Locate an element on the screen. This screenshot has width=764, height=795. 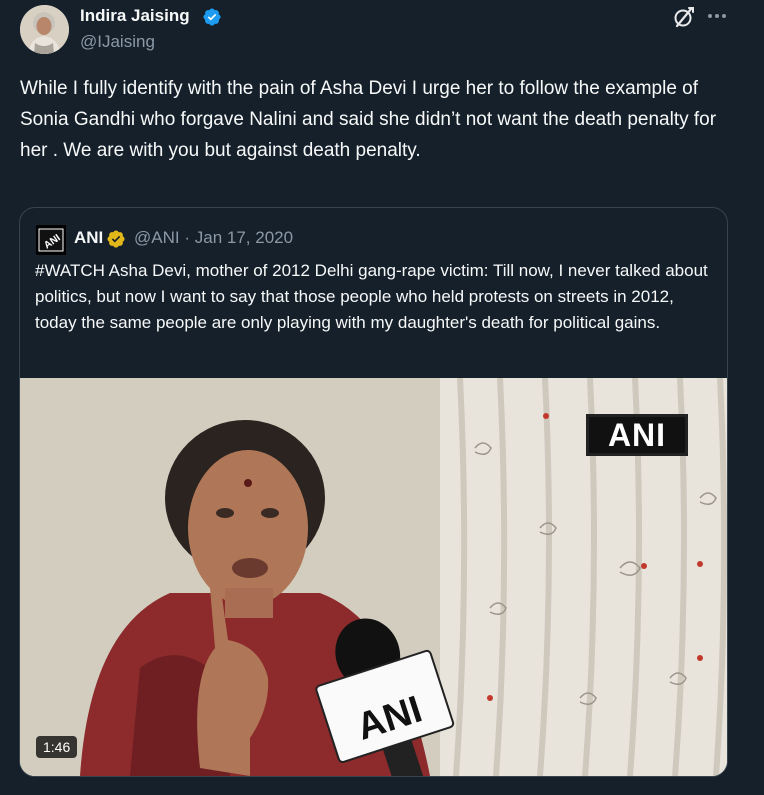
quoted-handle: @ANI is located at coordinates (157, 237).